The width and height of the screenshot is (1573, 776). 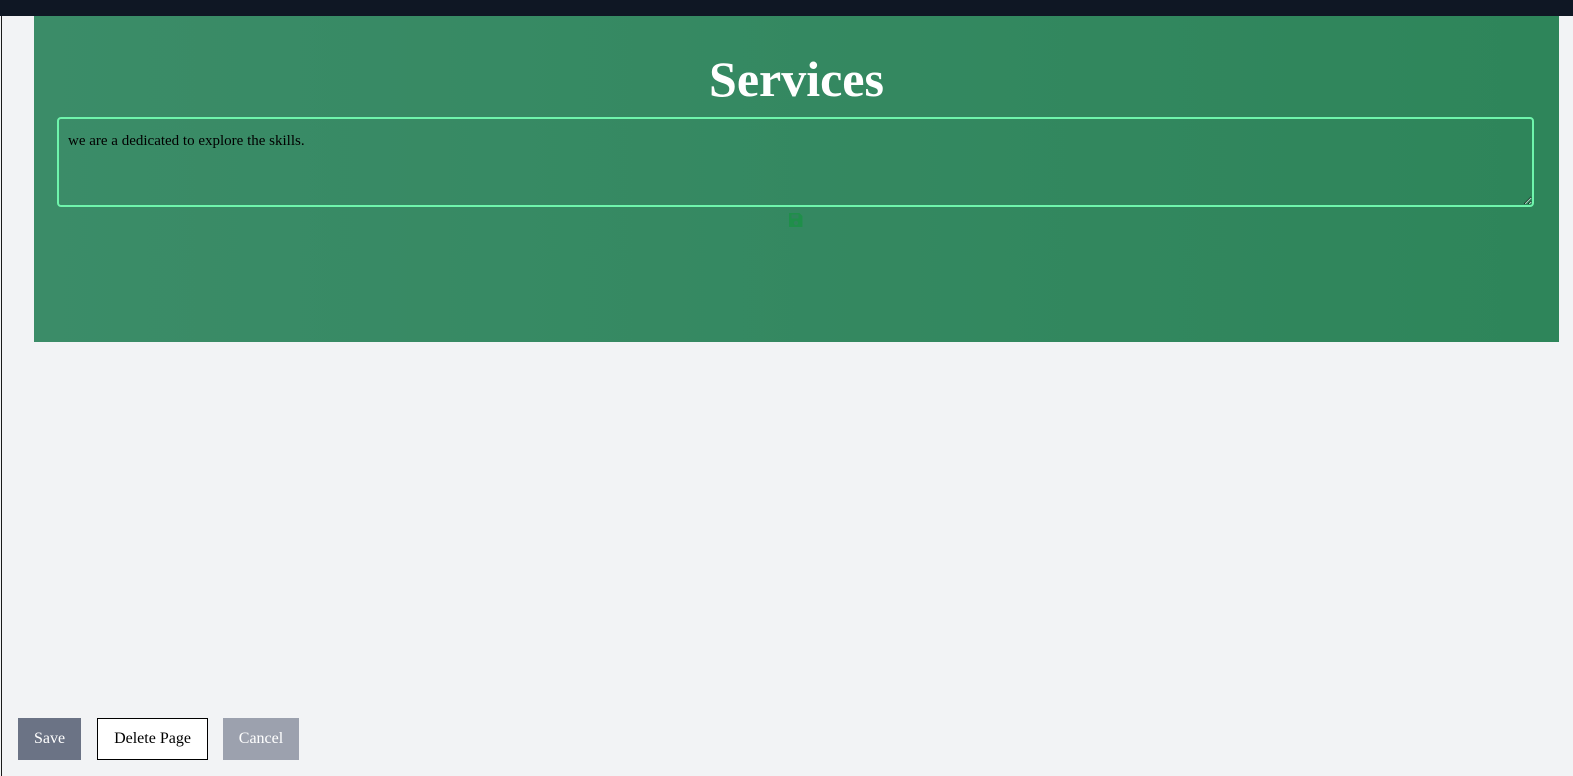 I want to click on section-title: Services, so click(x=796, y=79).